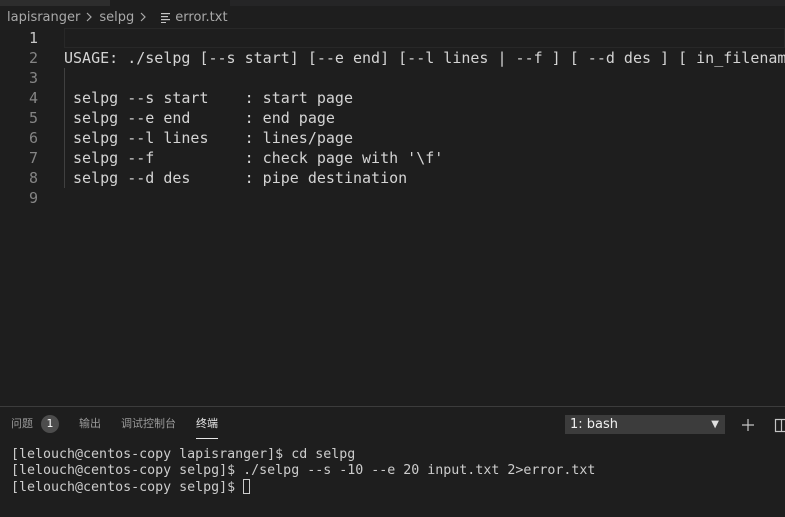 This screenshot has height=517, width=785. I want to click on terminal-select-value: 1: bash, so click(594, 424).